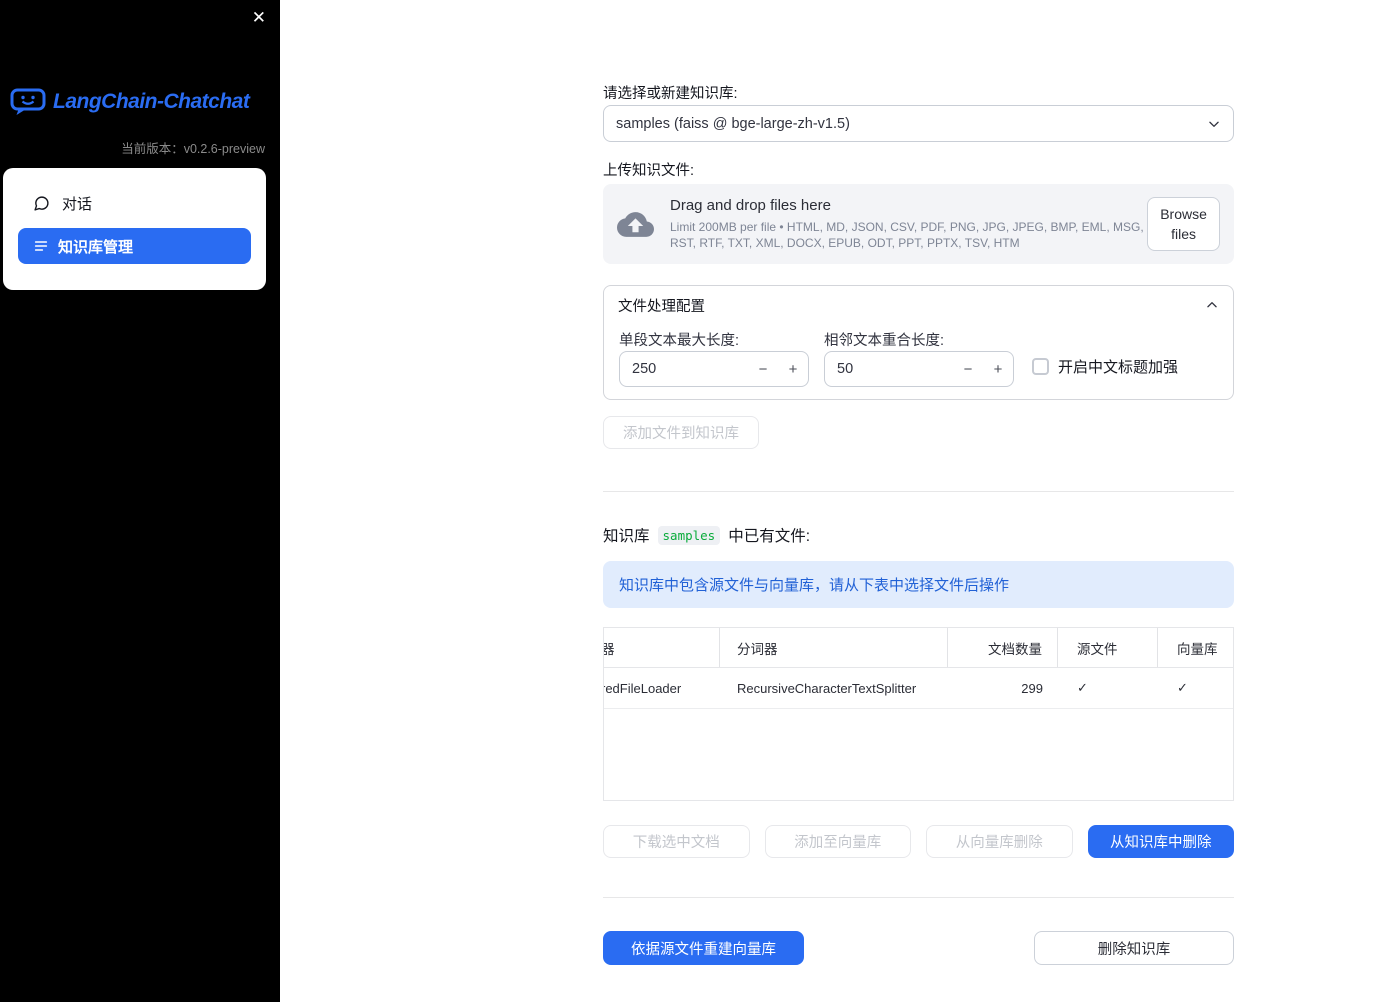 This screenshot has width=1380, height=1002. Describe the element at coordinates (1108, 647) in the screenshot. I see `col-header-source-file: 源文件` at that location.